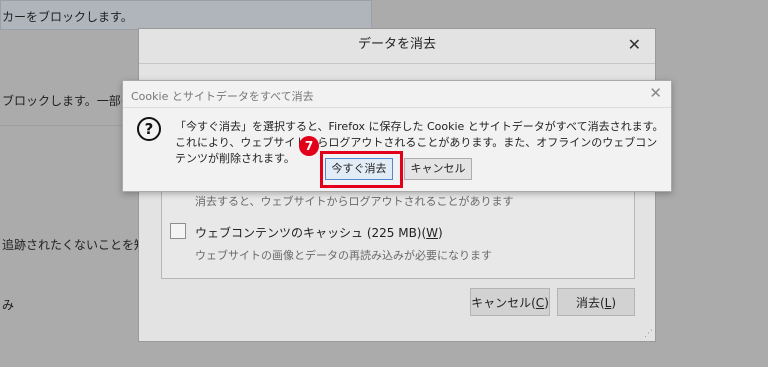 This screenshot has height=367, width=768. I want to click on step-number-badge: 7, so click(309, 146).